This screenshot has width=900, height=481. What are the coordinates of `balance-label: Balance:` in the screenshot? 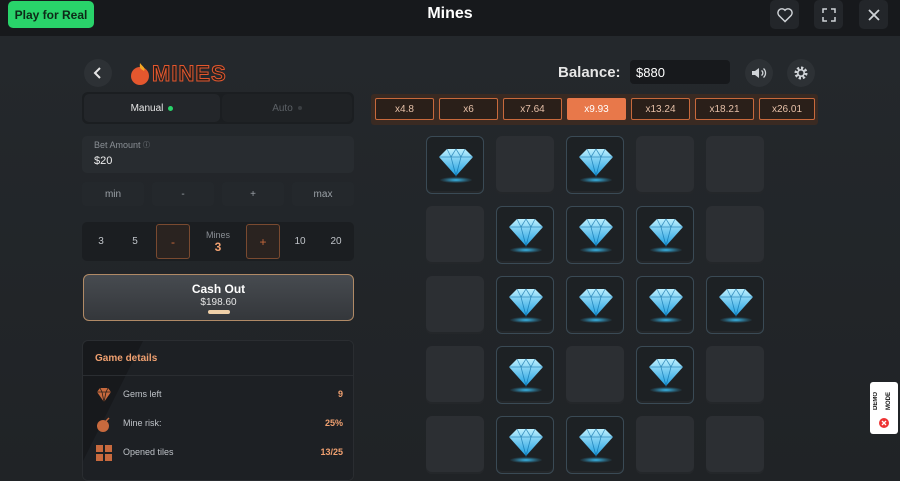 It's located at (589, 72).